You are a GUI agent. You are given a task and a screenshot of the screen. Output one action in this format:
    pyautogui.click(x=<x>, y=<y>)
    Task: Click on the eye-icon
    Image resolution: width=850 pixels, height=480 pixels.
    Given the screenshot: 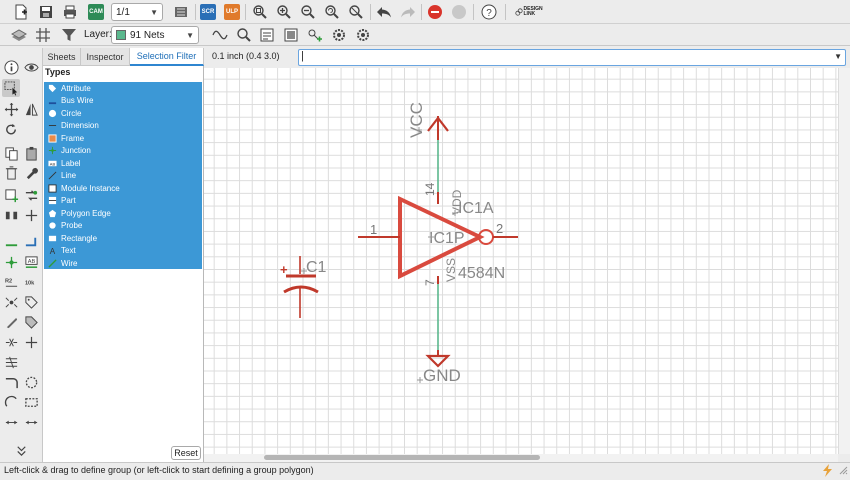 What is the action you would take?
    pyautogui.click(x=31, y=67)
    